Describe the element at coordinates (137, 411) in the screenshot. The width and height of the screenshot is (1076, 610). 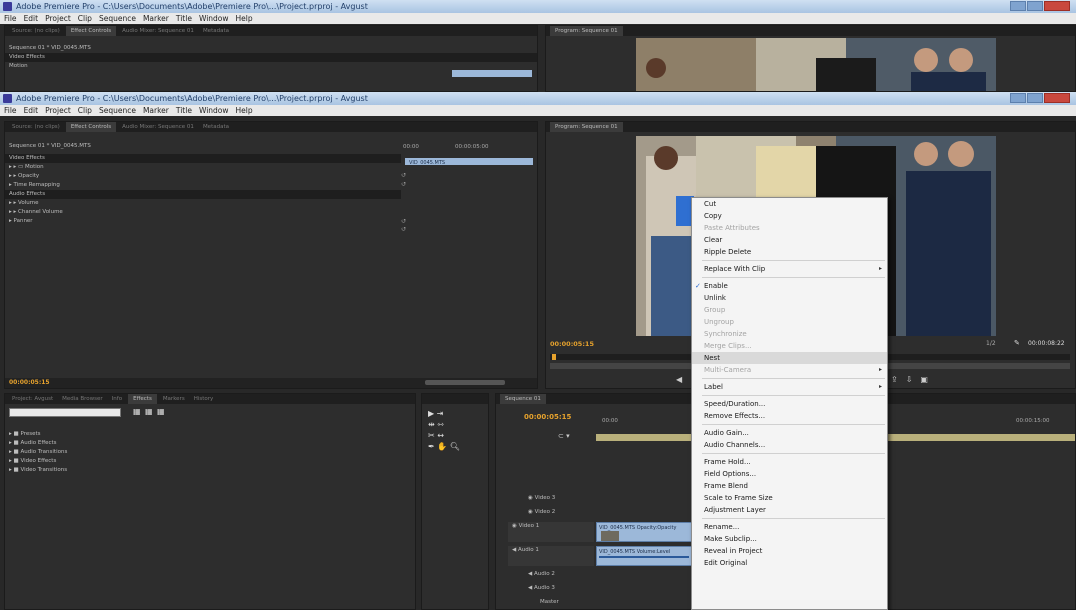
I see `accelerated-effects-icon: ▦` at that location.